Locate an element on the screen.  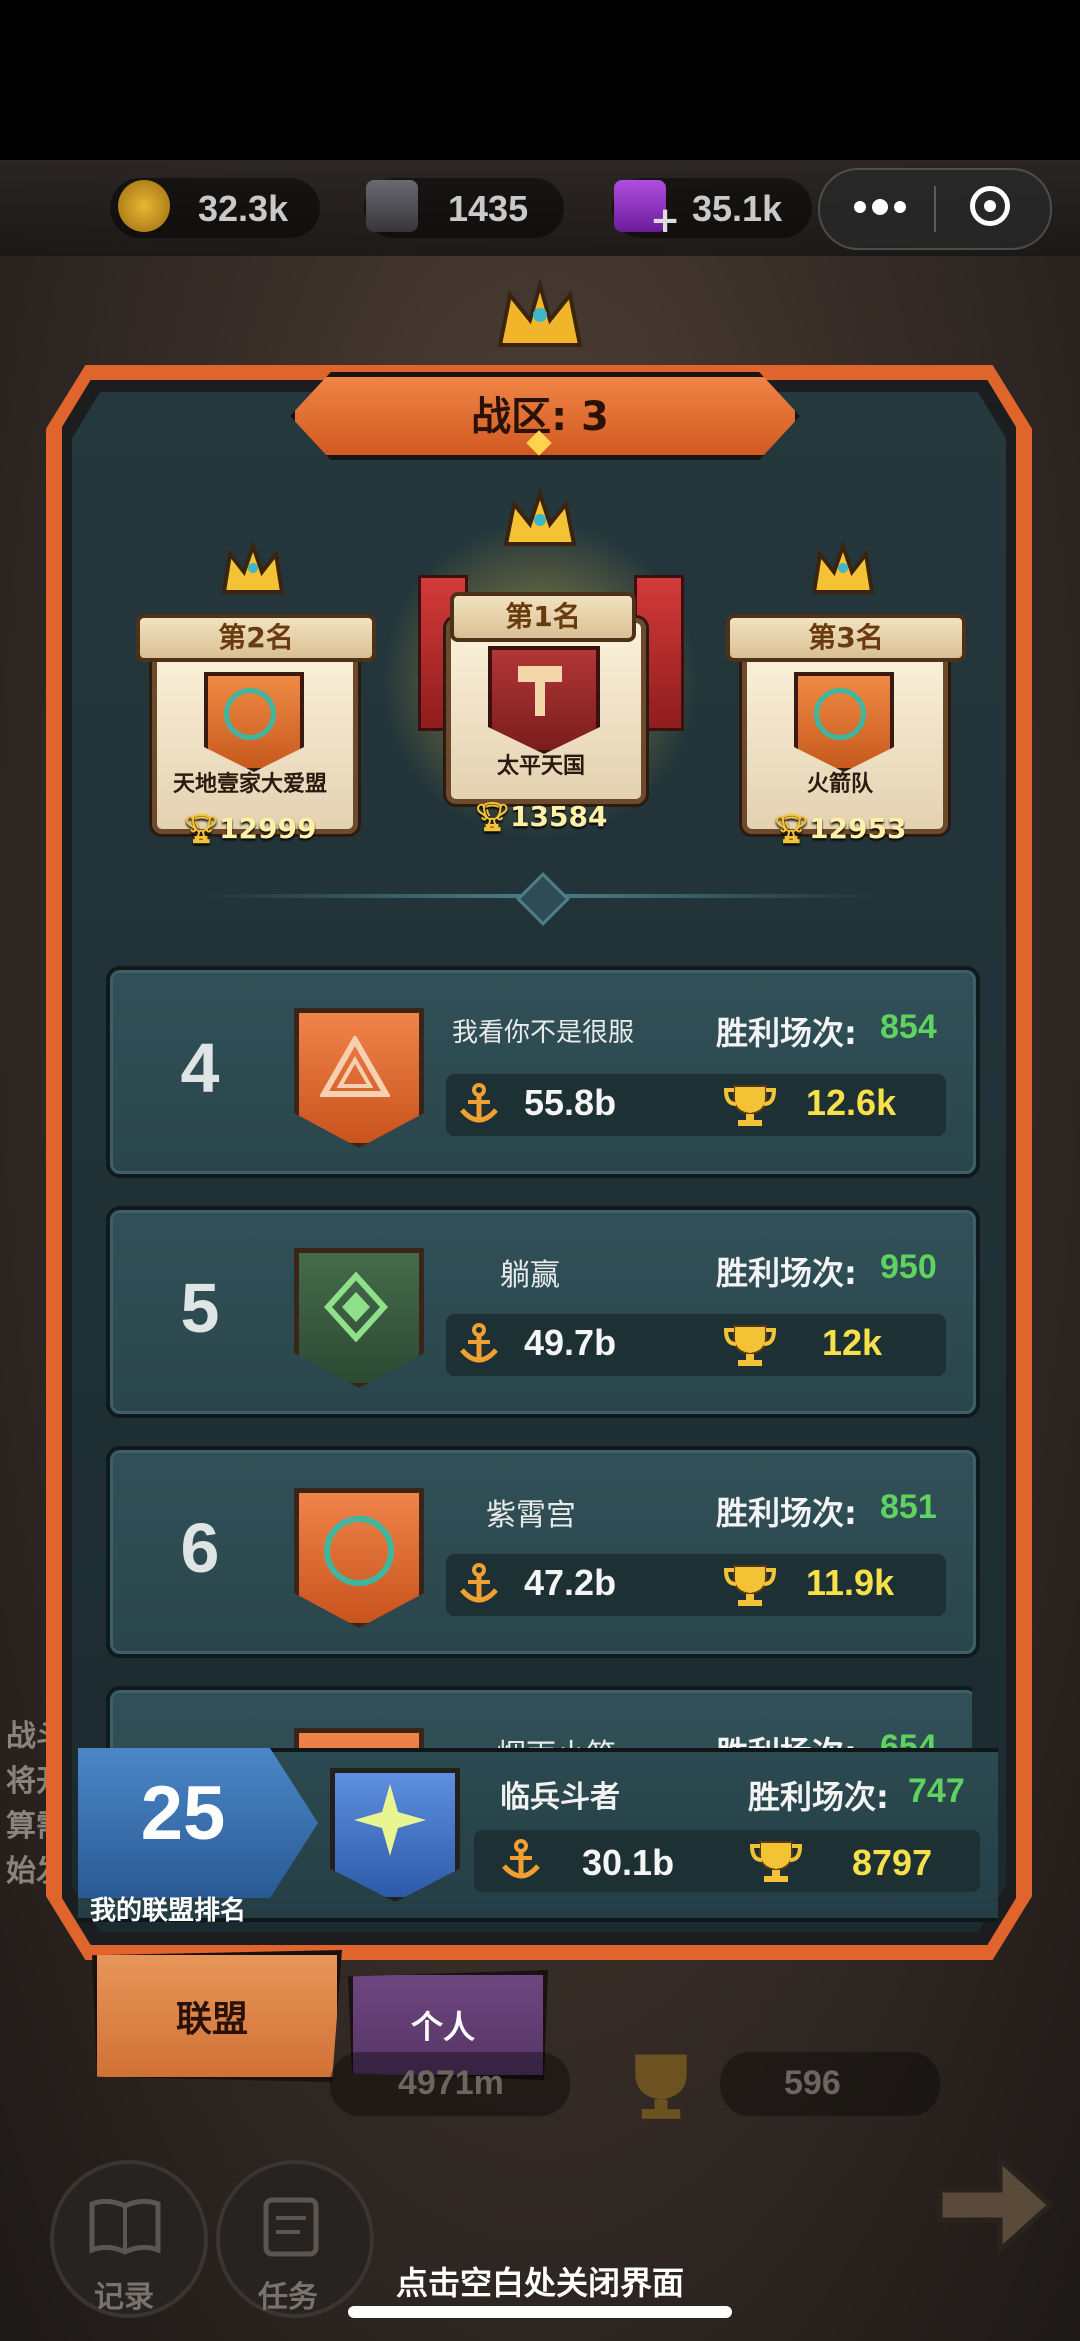
my-rank-label: 我的联盟排名 is located at coordinates (168, 1911).